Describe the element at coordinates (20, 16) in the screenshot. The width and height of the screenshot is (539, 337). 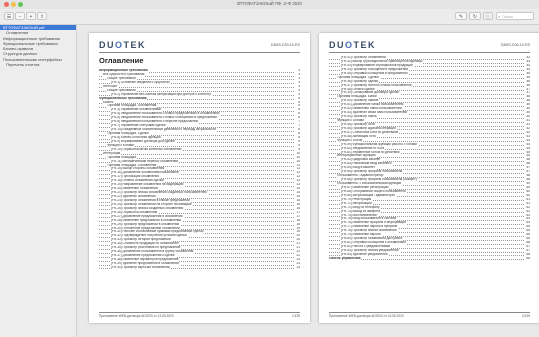
I see `zoom-out-button: −` at that location.